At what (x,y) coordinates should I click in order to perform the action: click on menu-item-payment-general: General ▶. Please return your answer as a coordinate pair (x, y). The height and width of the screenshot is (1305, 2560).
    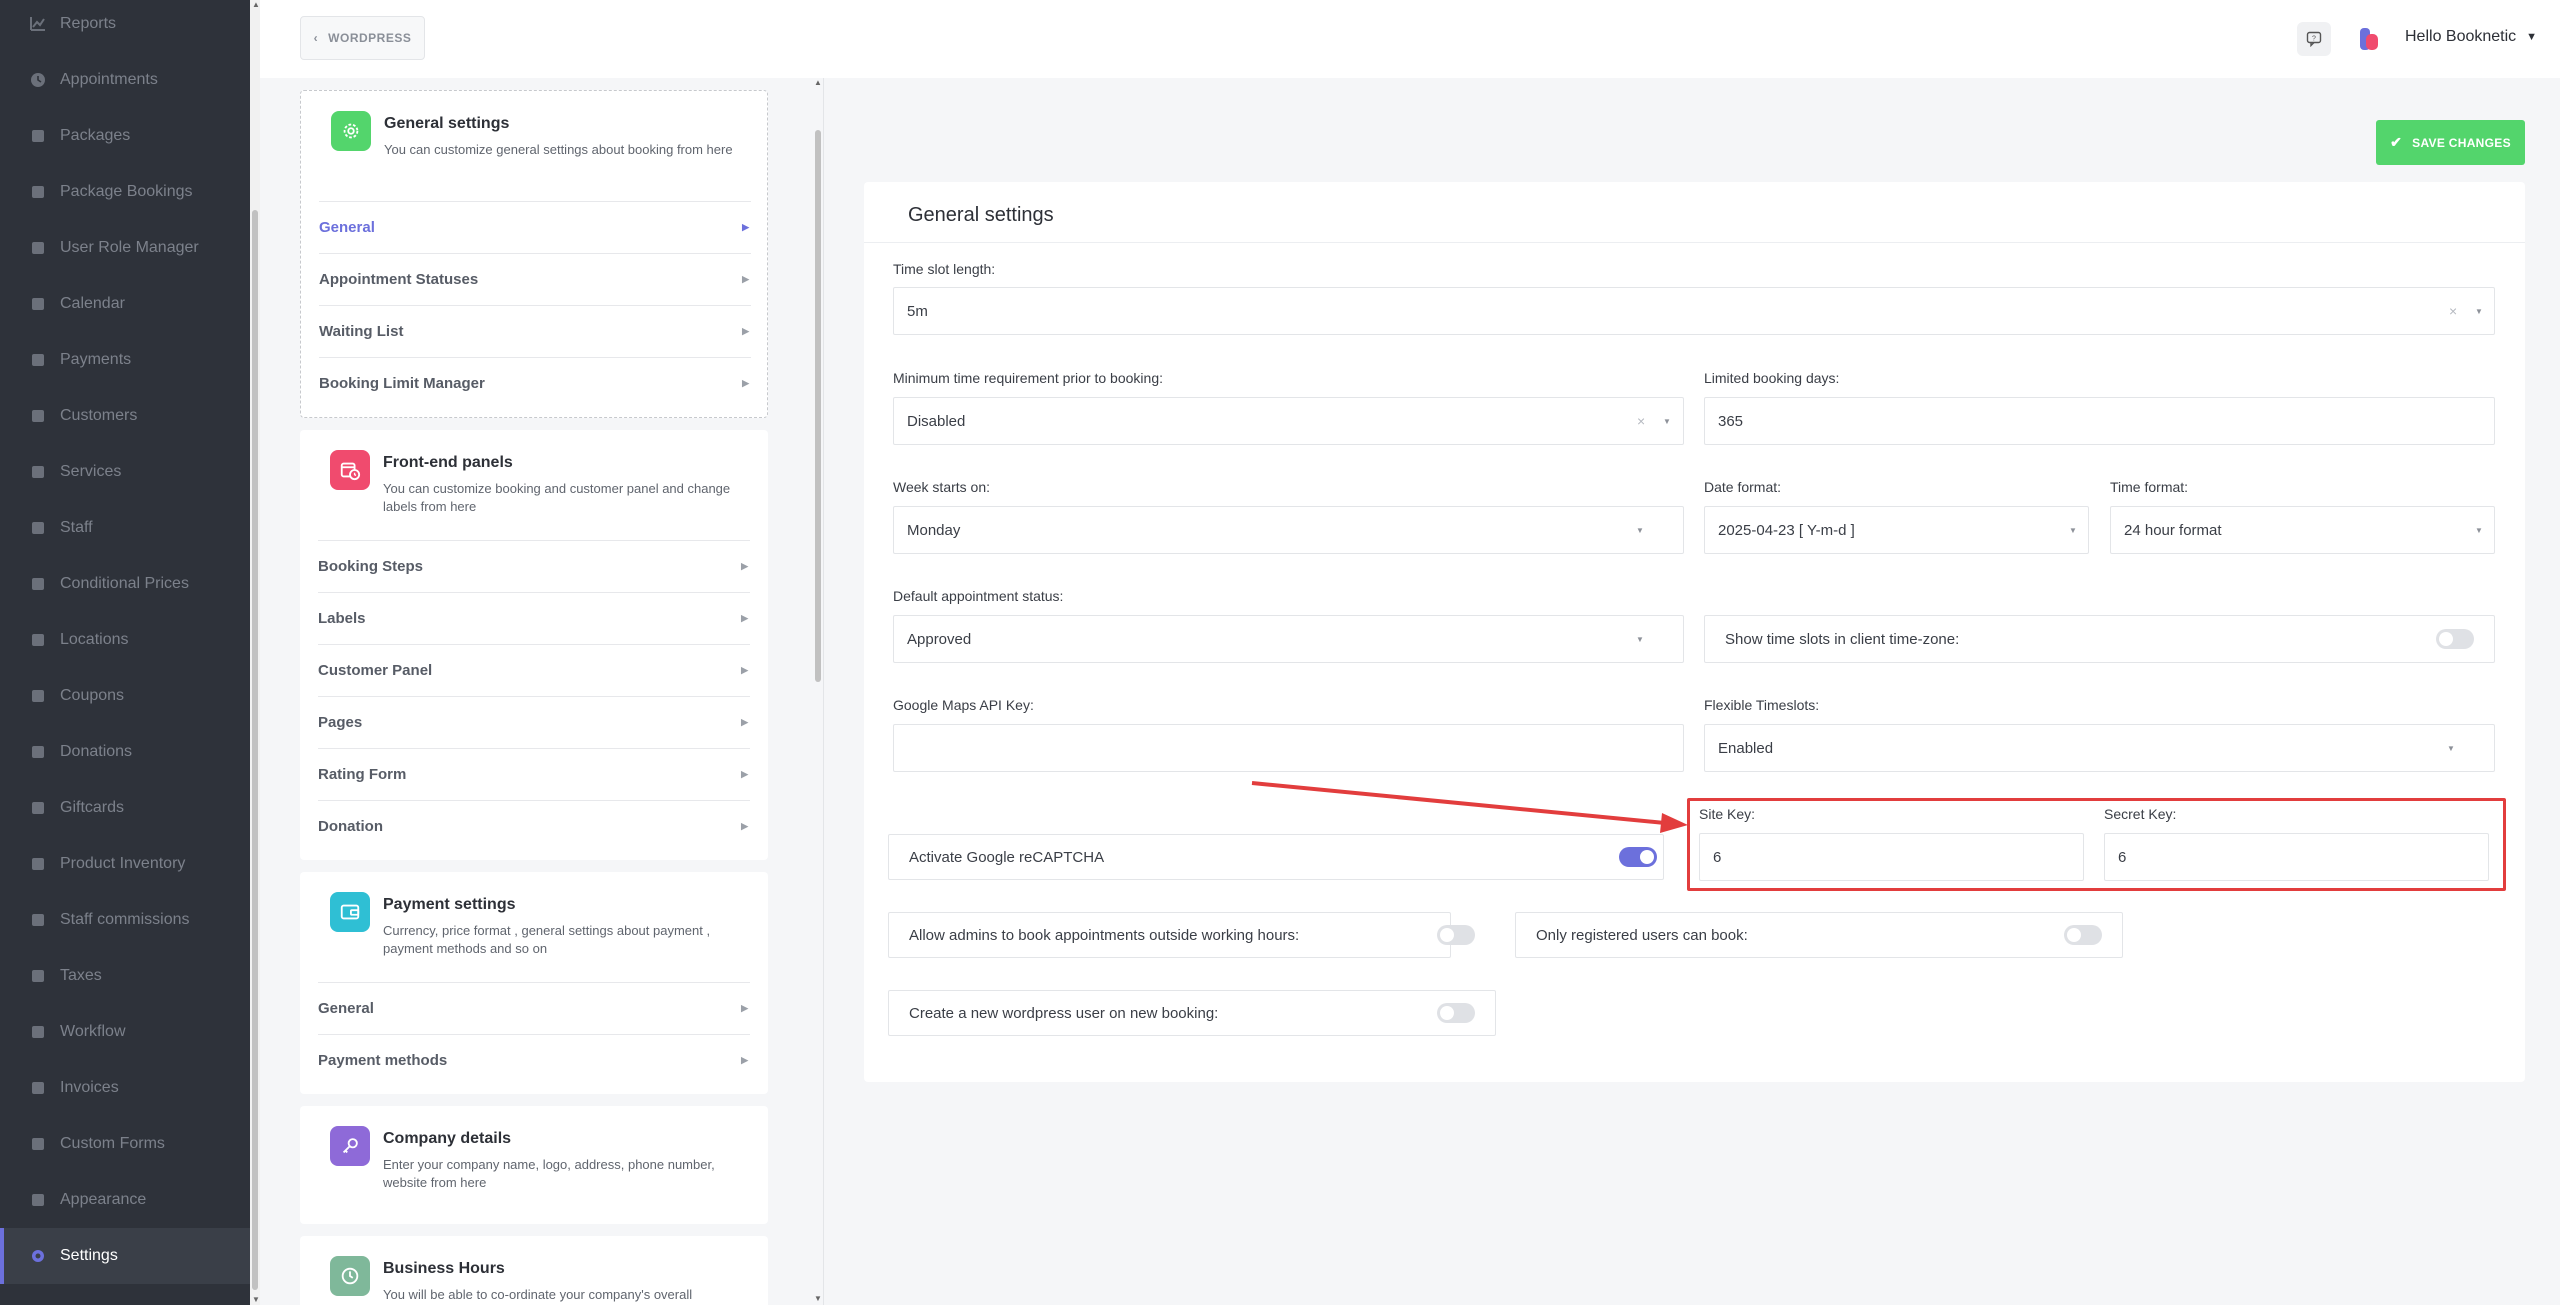
    Looking at the image, I should click on (534, 1008).